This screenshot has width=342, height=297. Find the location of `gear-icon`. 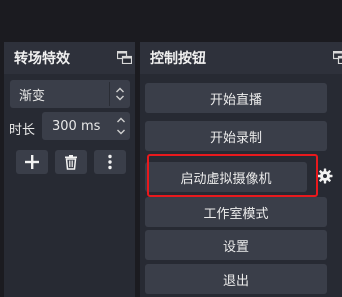

gear-icon is located at coordinates (325, 176).